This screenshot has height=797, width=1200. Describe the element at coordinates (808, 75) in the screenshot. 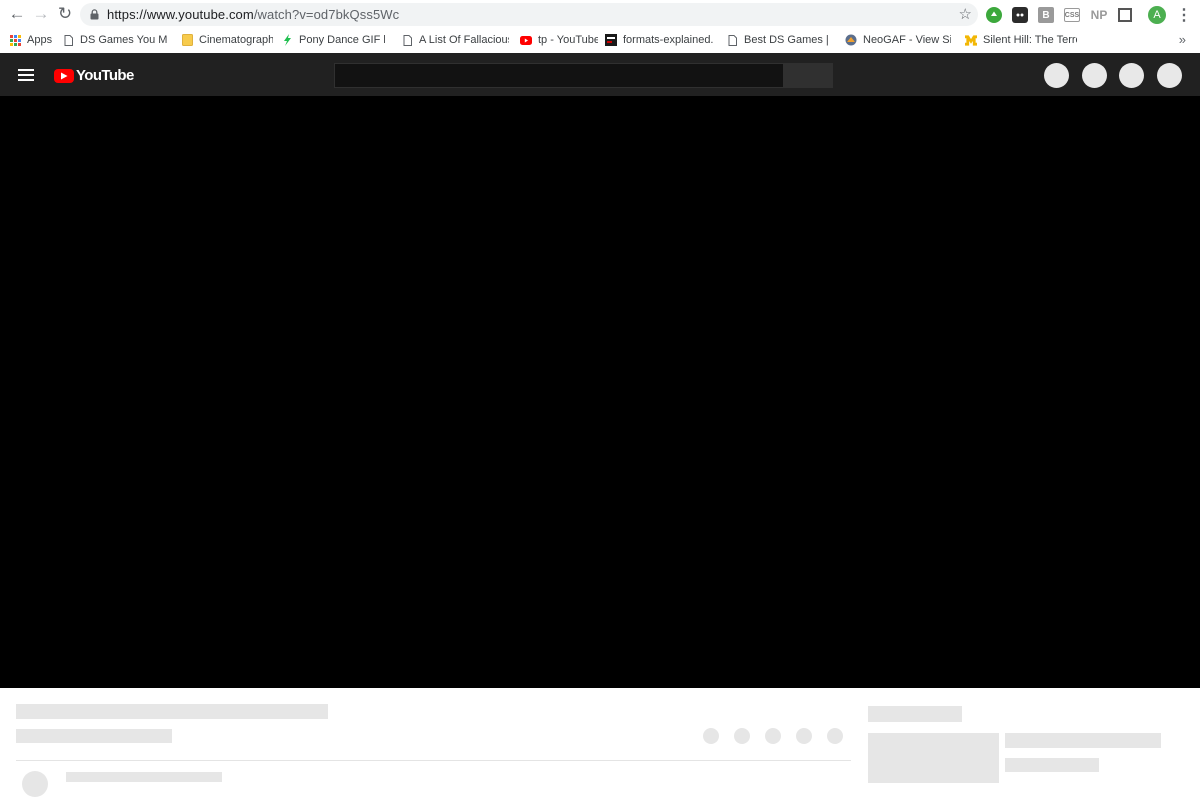

I see `youtube-search-button` at that location.